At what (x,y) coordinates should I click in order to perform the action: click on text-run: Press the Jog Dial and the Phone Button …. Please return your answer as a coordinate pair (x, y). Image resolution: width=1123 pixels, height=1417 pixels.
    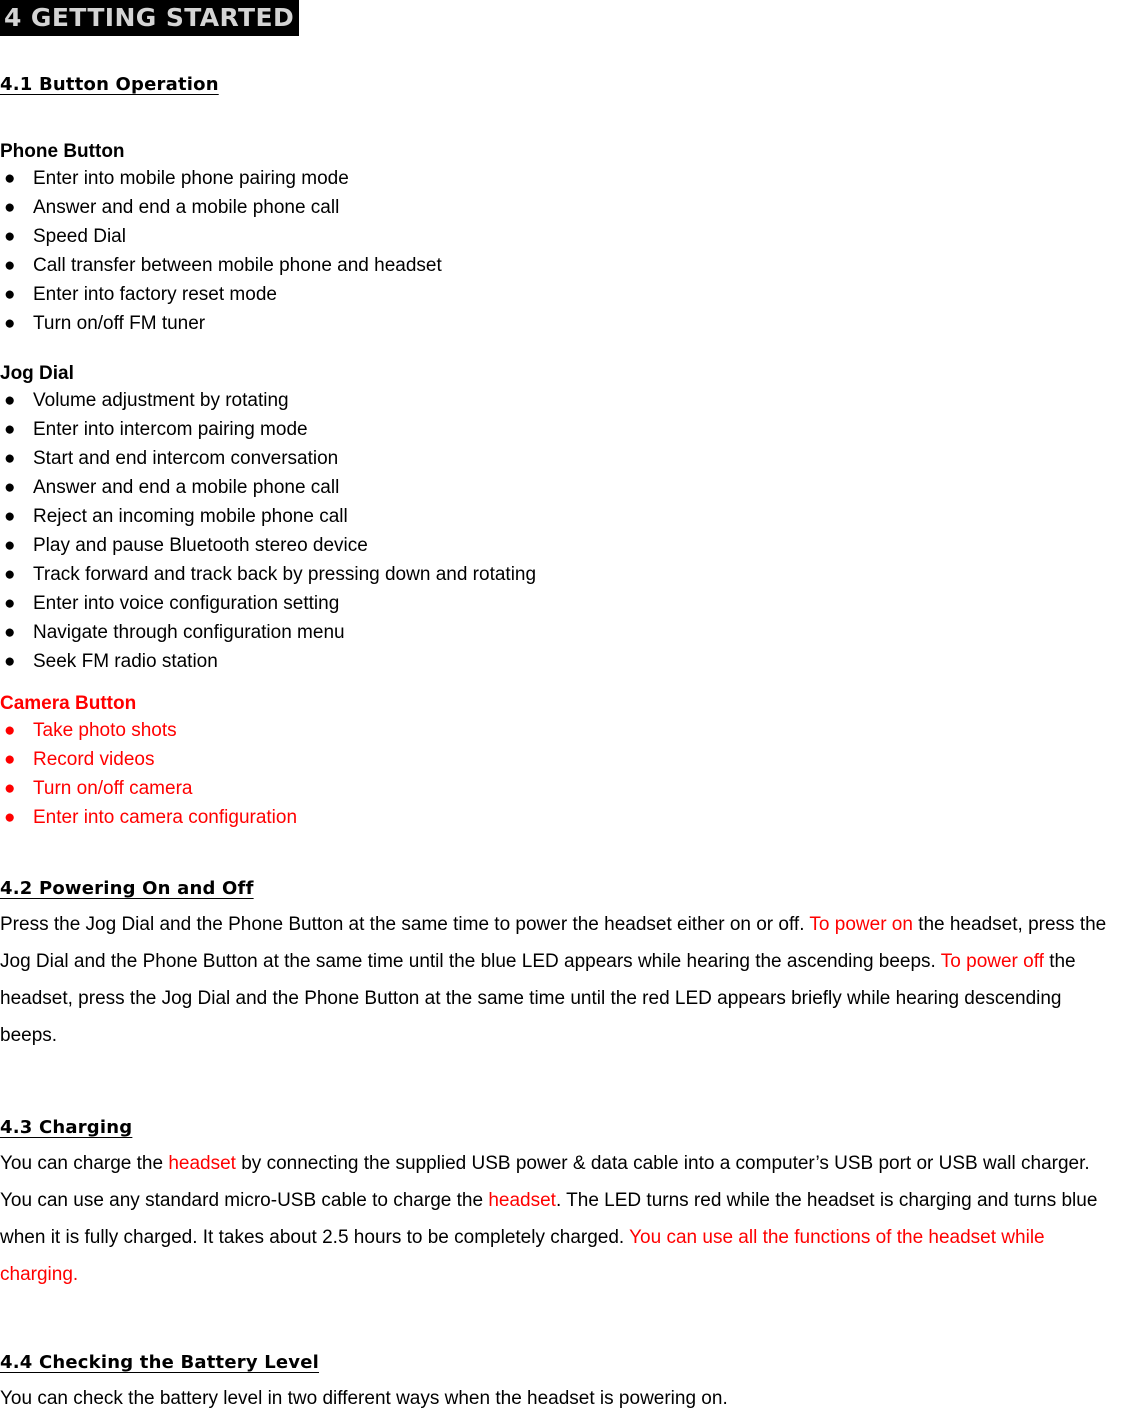
    Looking at the image, I should click on (405, 924).